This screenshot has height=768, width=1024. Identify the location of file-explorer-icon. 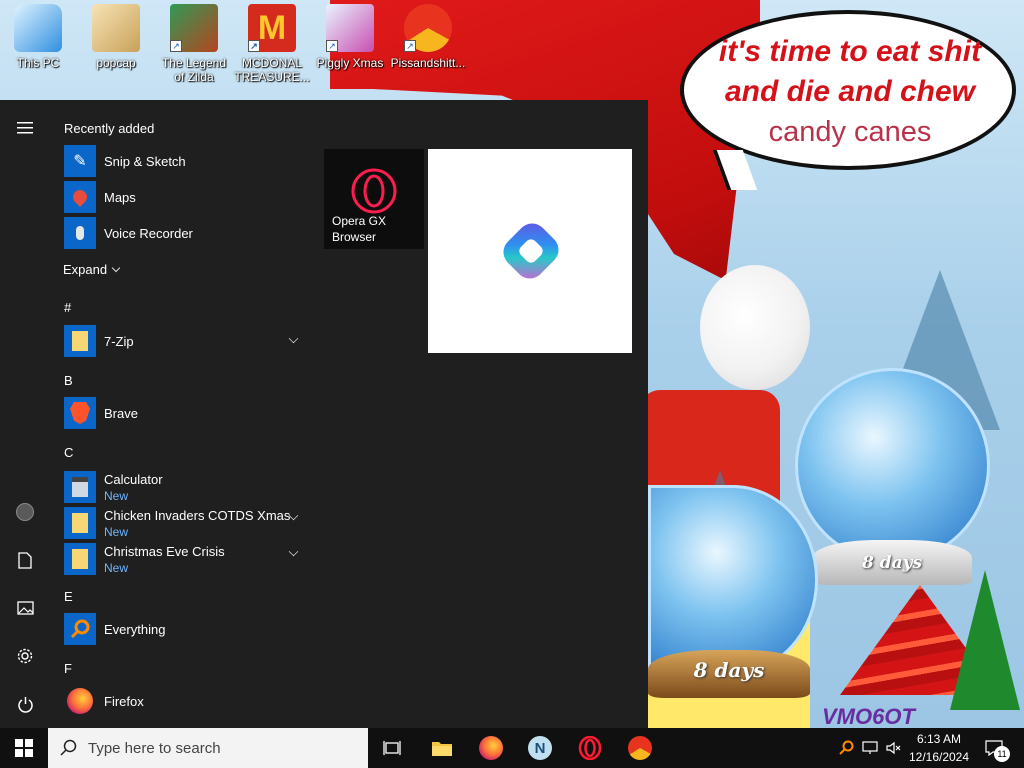
(442, 749).